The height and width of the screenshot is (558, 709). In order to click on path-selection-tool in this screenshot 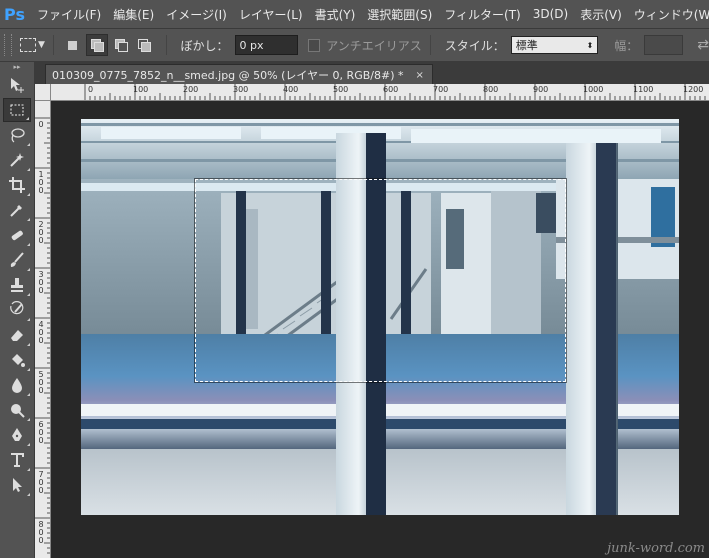, I will do `click(17, 485)`.